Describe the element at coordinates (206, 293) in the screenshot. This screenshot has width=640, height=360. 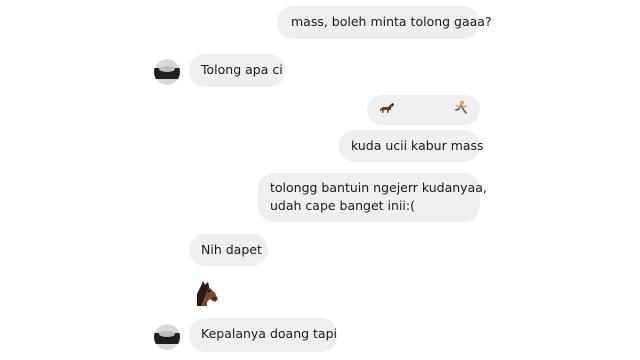
I see `received-emoji-message` at that location.